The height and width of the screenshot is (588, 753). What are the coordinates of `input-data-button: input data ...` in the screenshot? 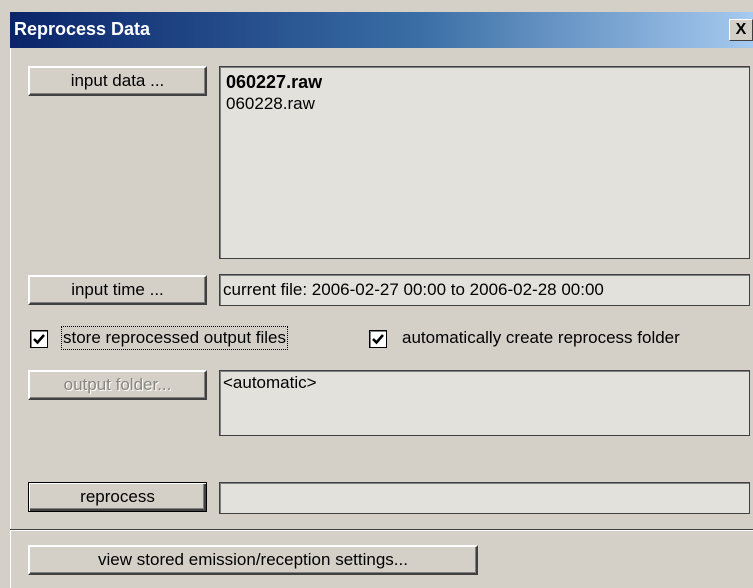 It's located at (117, 81).